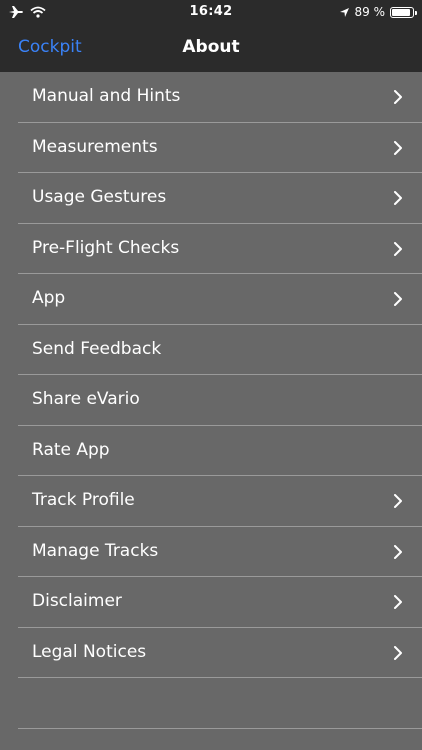 The height and width of the screenshot is (750, 422). What do you see at coordinates (211, 602) in the screenshot?
I see `menu-item-disclaimer: Disclaimer` at bounding box center [211, 602].